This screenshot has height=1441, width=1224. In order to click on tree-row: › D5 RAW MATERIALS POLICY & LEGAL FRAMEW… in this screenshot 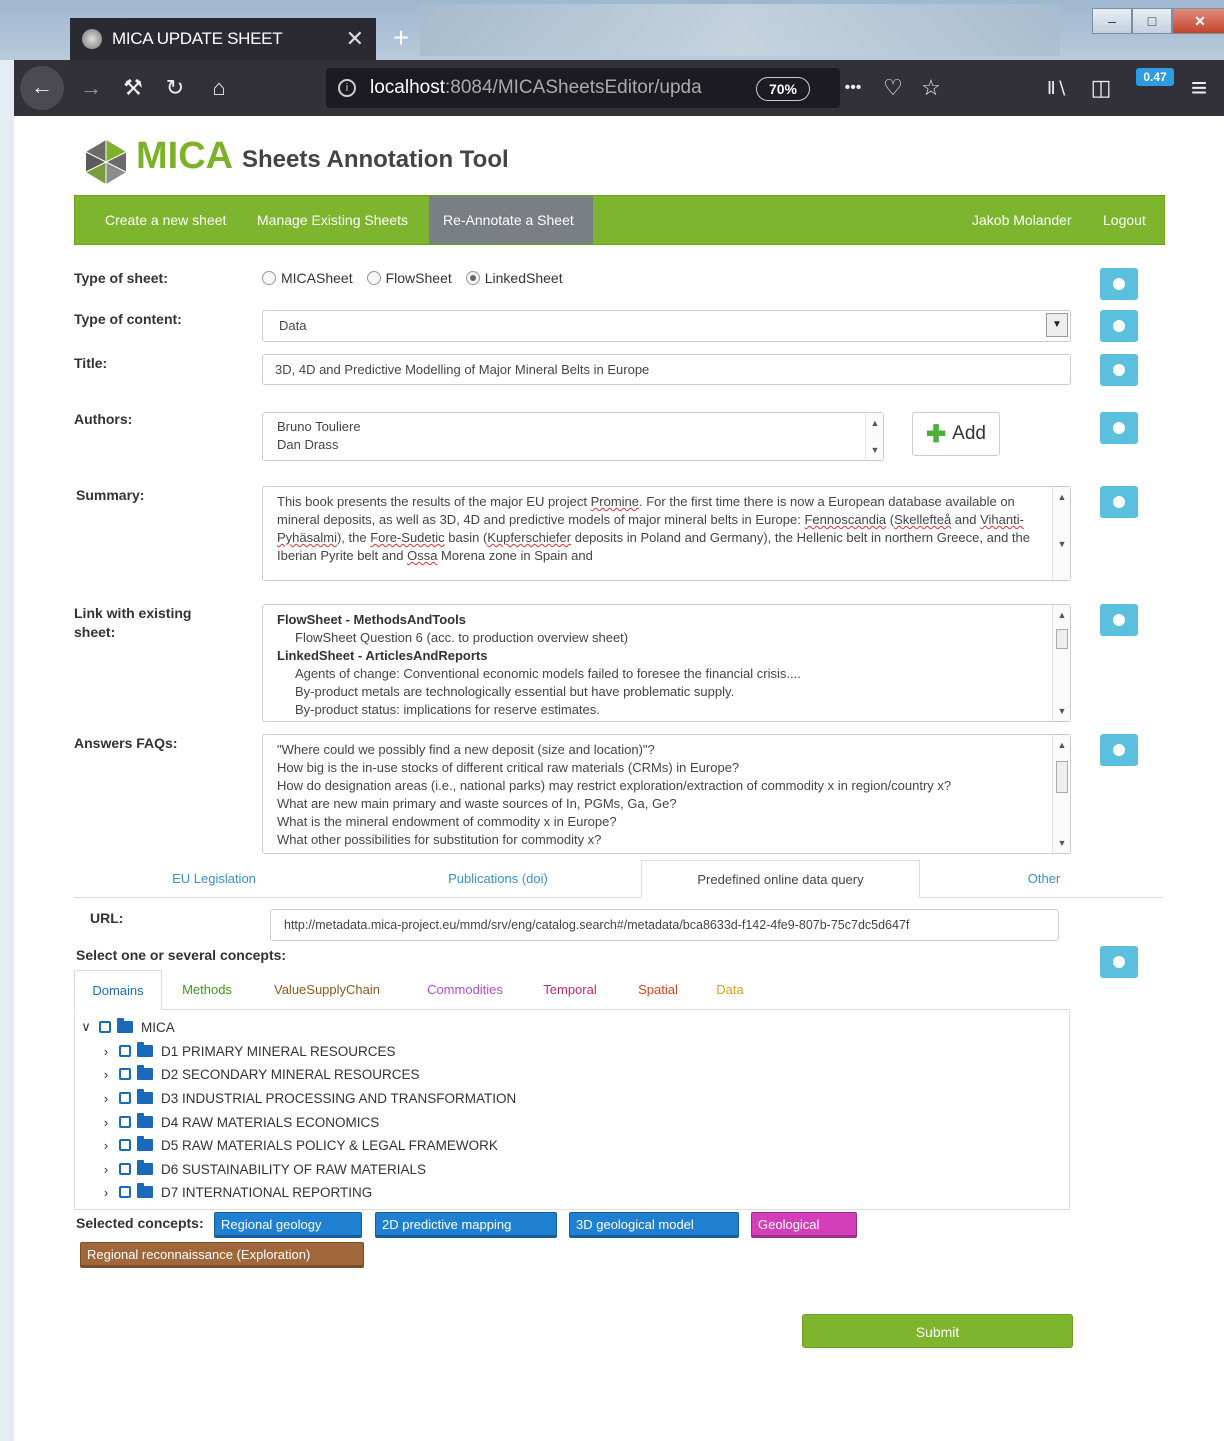, I will do `click(298, 1145)`.